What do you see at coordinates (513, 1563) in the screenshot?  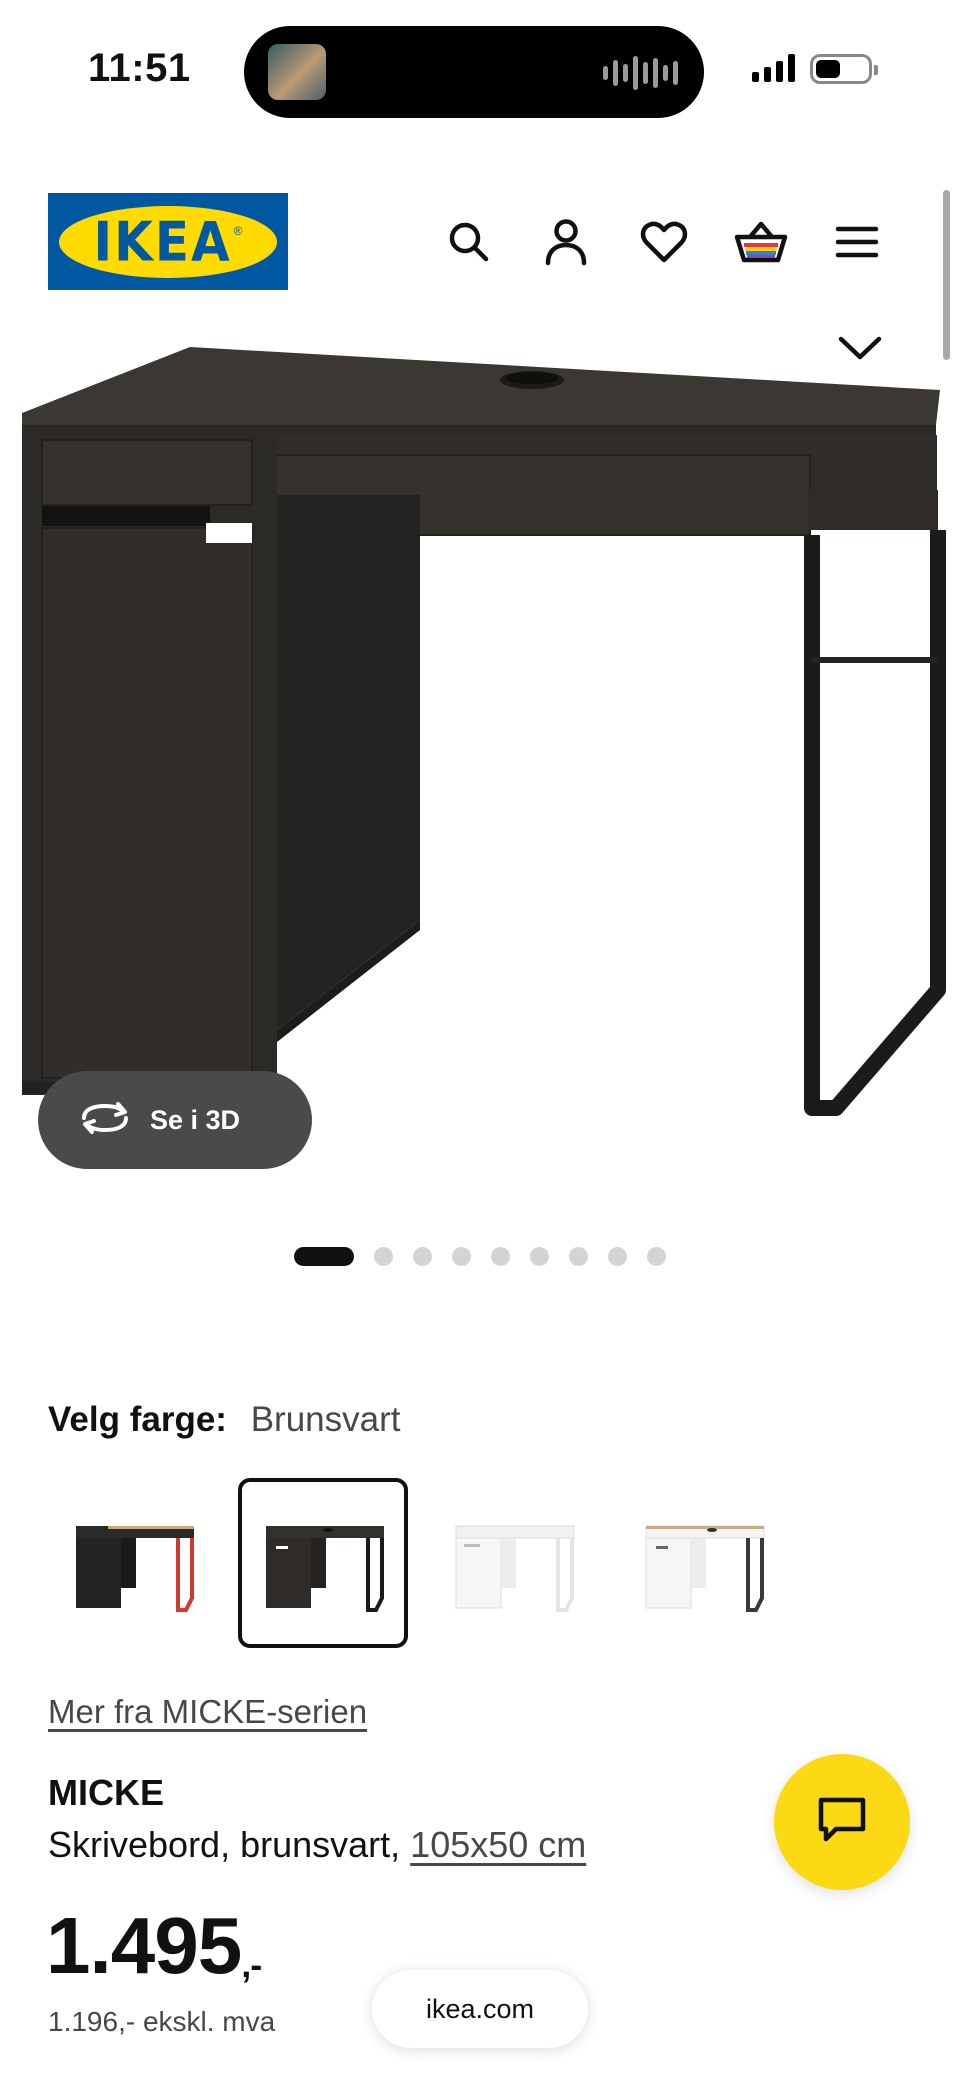 I see `color-swatch-white` at bounding box center [513, 1563].